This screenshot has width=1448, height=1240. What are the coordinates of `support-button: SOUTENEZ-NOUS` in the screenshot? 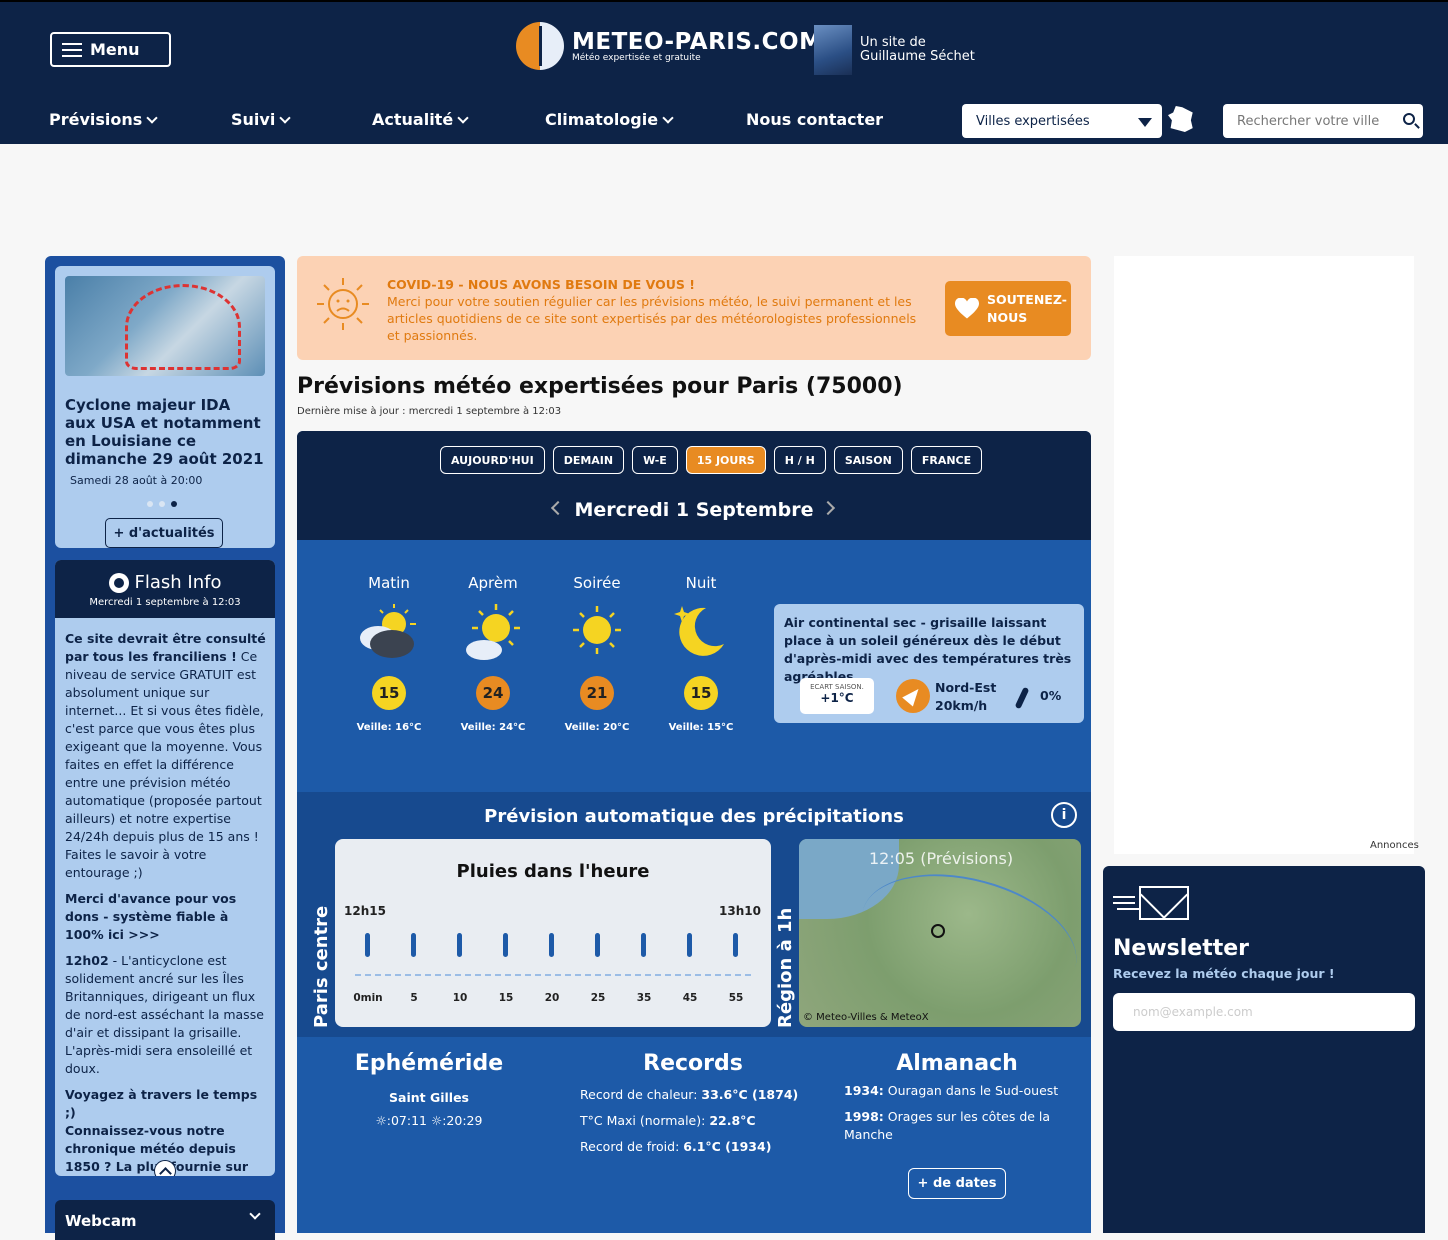 It's located at (1008, 308).